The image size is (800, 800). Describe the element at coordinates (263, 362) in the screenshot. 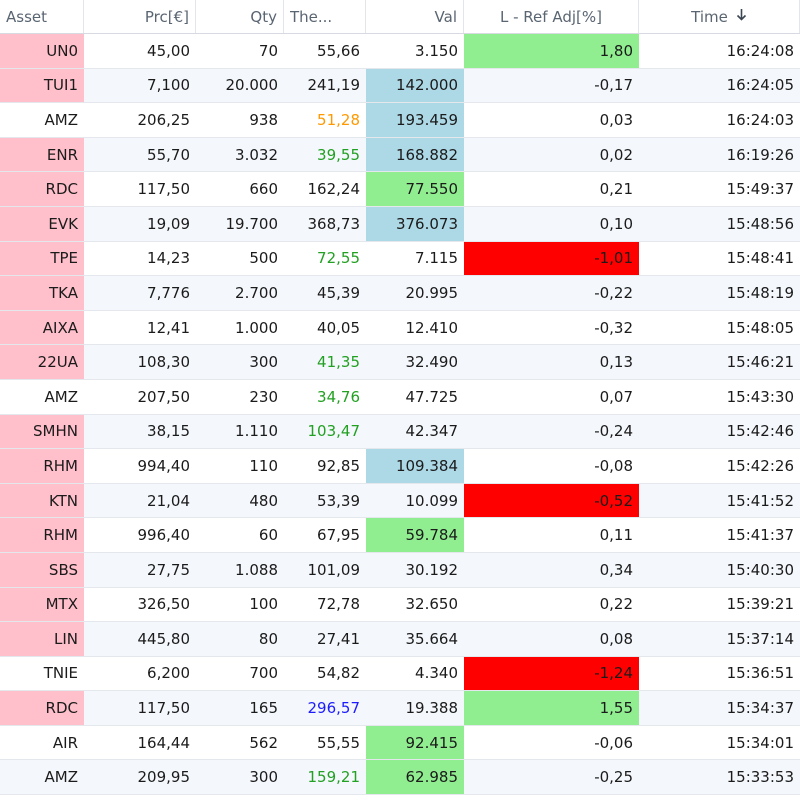

I see `cell-qty: 300` at that location.